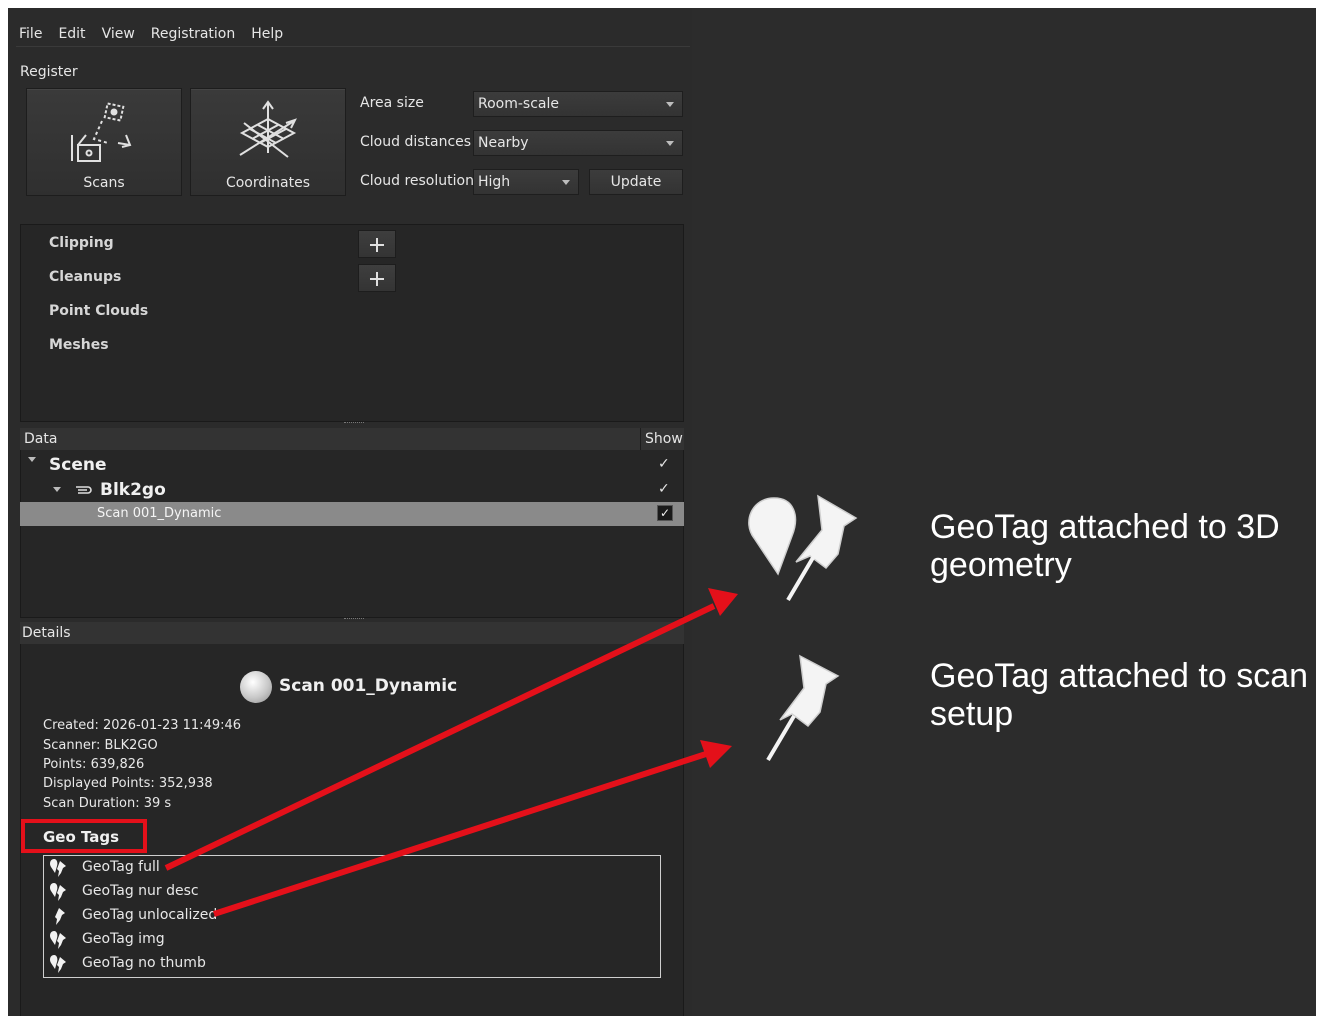 This screenshot has height=1016, width=1320. What do you see at coordinates (1119, 695) in the screenshot?
I see `legend-scan-setup-text: GeoTag attached to scan setup` at bounding box center [1119, 695].